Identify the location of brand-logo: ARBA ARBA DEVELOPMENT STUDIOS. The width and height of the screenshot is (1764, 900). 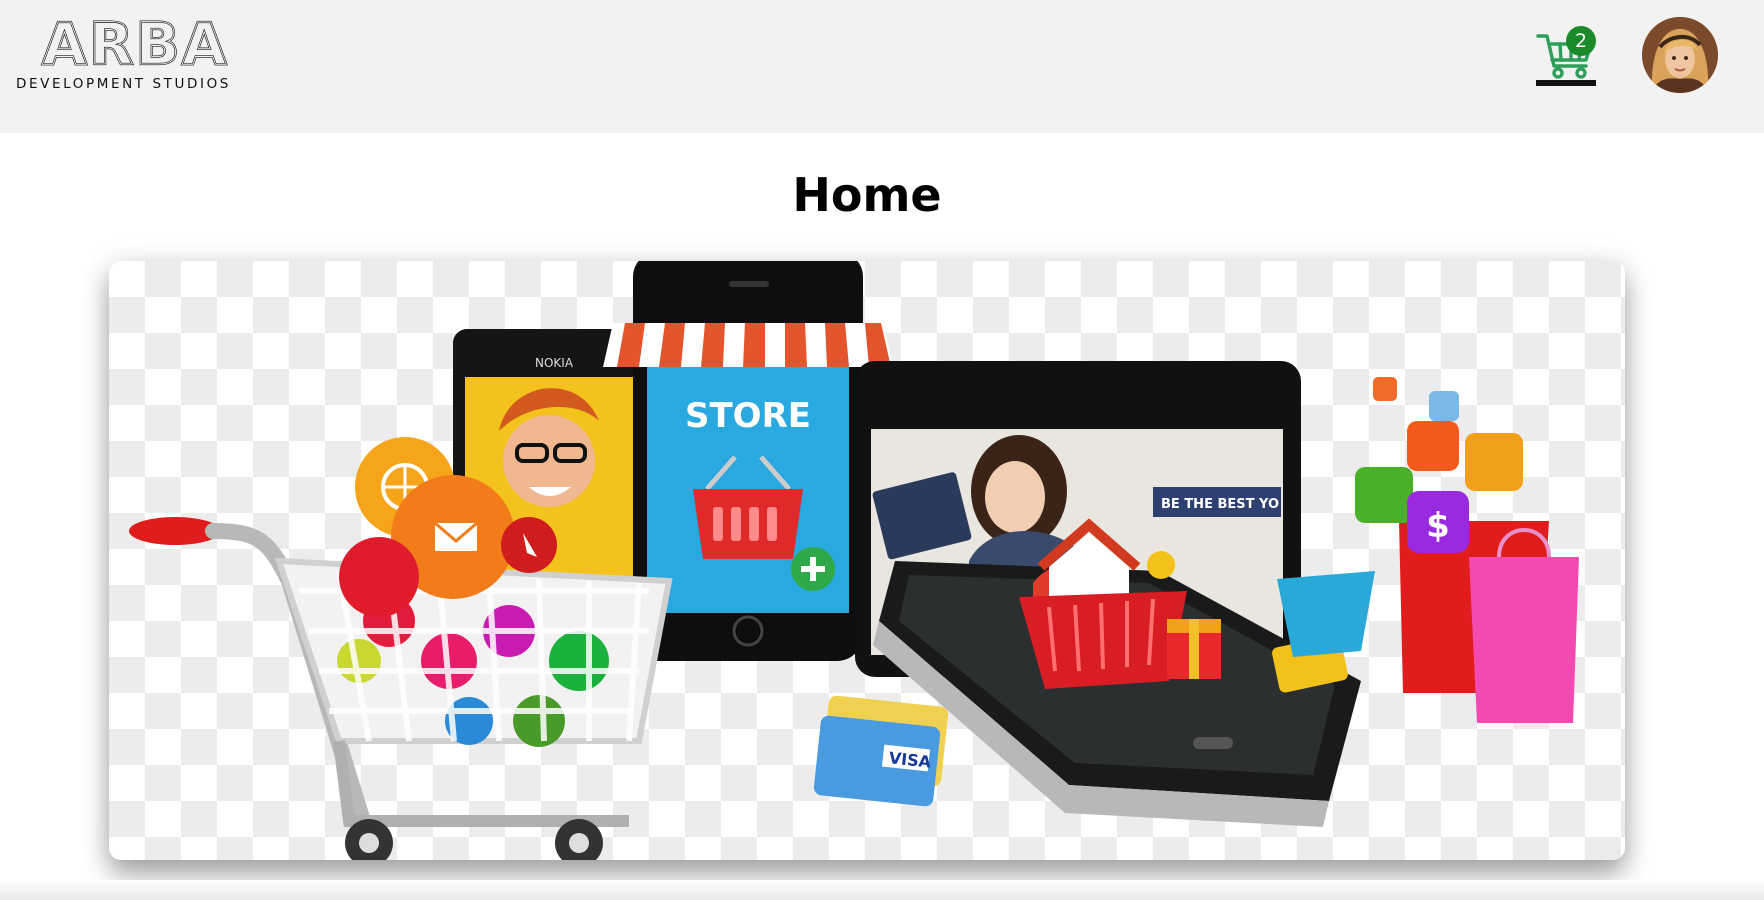
(131, 56).